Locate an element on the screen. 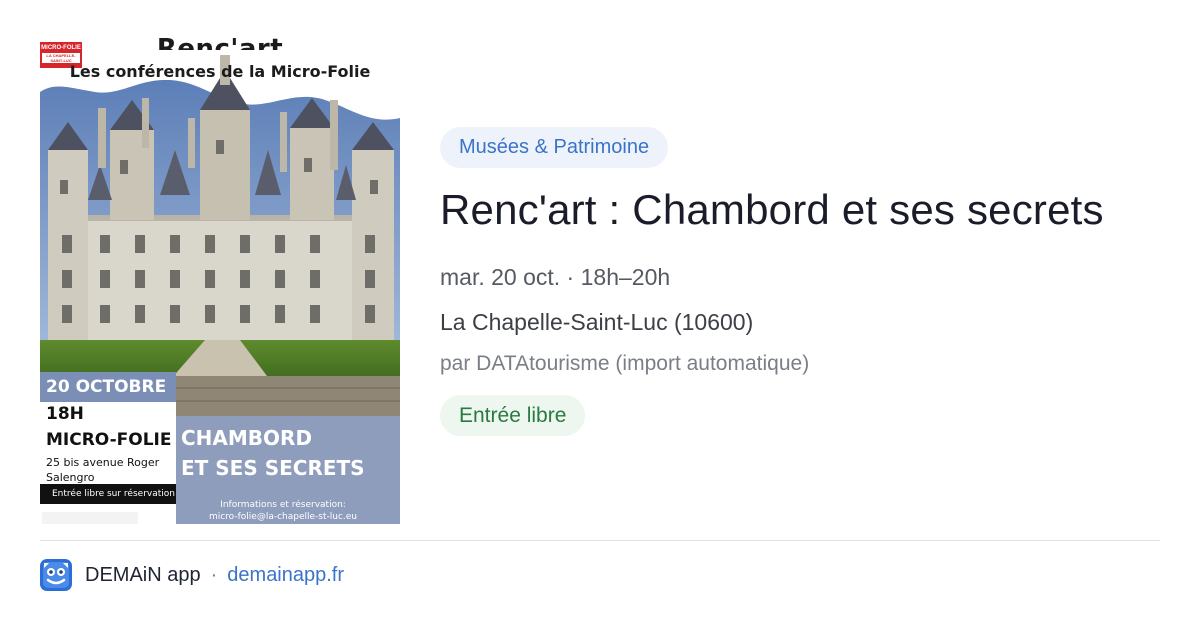 Image resolution: width=1200 pixels, height=630 pixels. event-title: Renc'art : Chambord et ses secrets is located at coordinates (772, 209).